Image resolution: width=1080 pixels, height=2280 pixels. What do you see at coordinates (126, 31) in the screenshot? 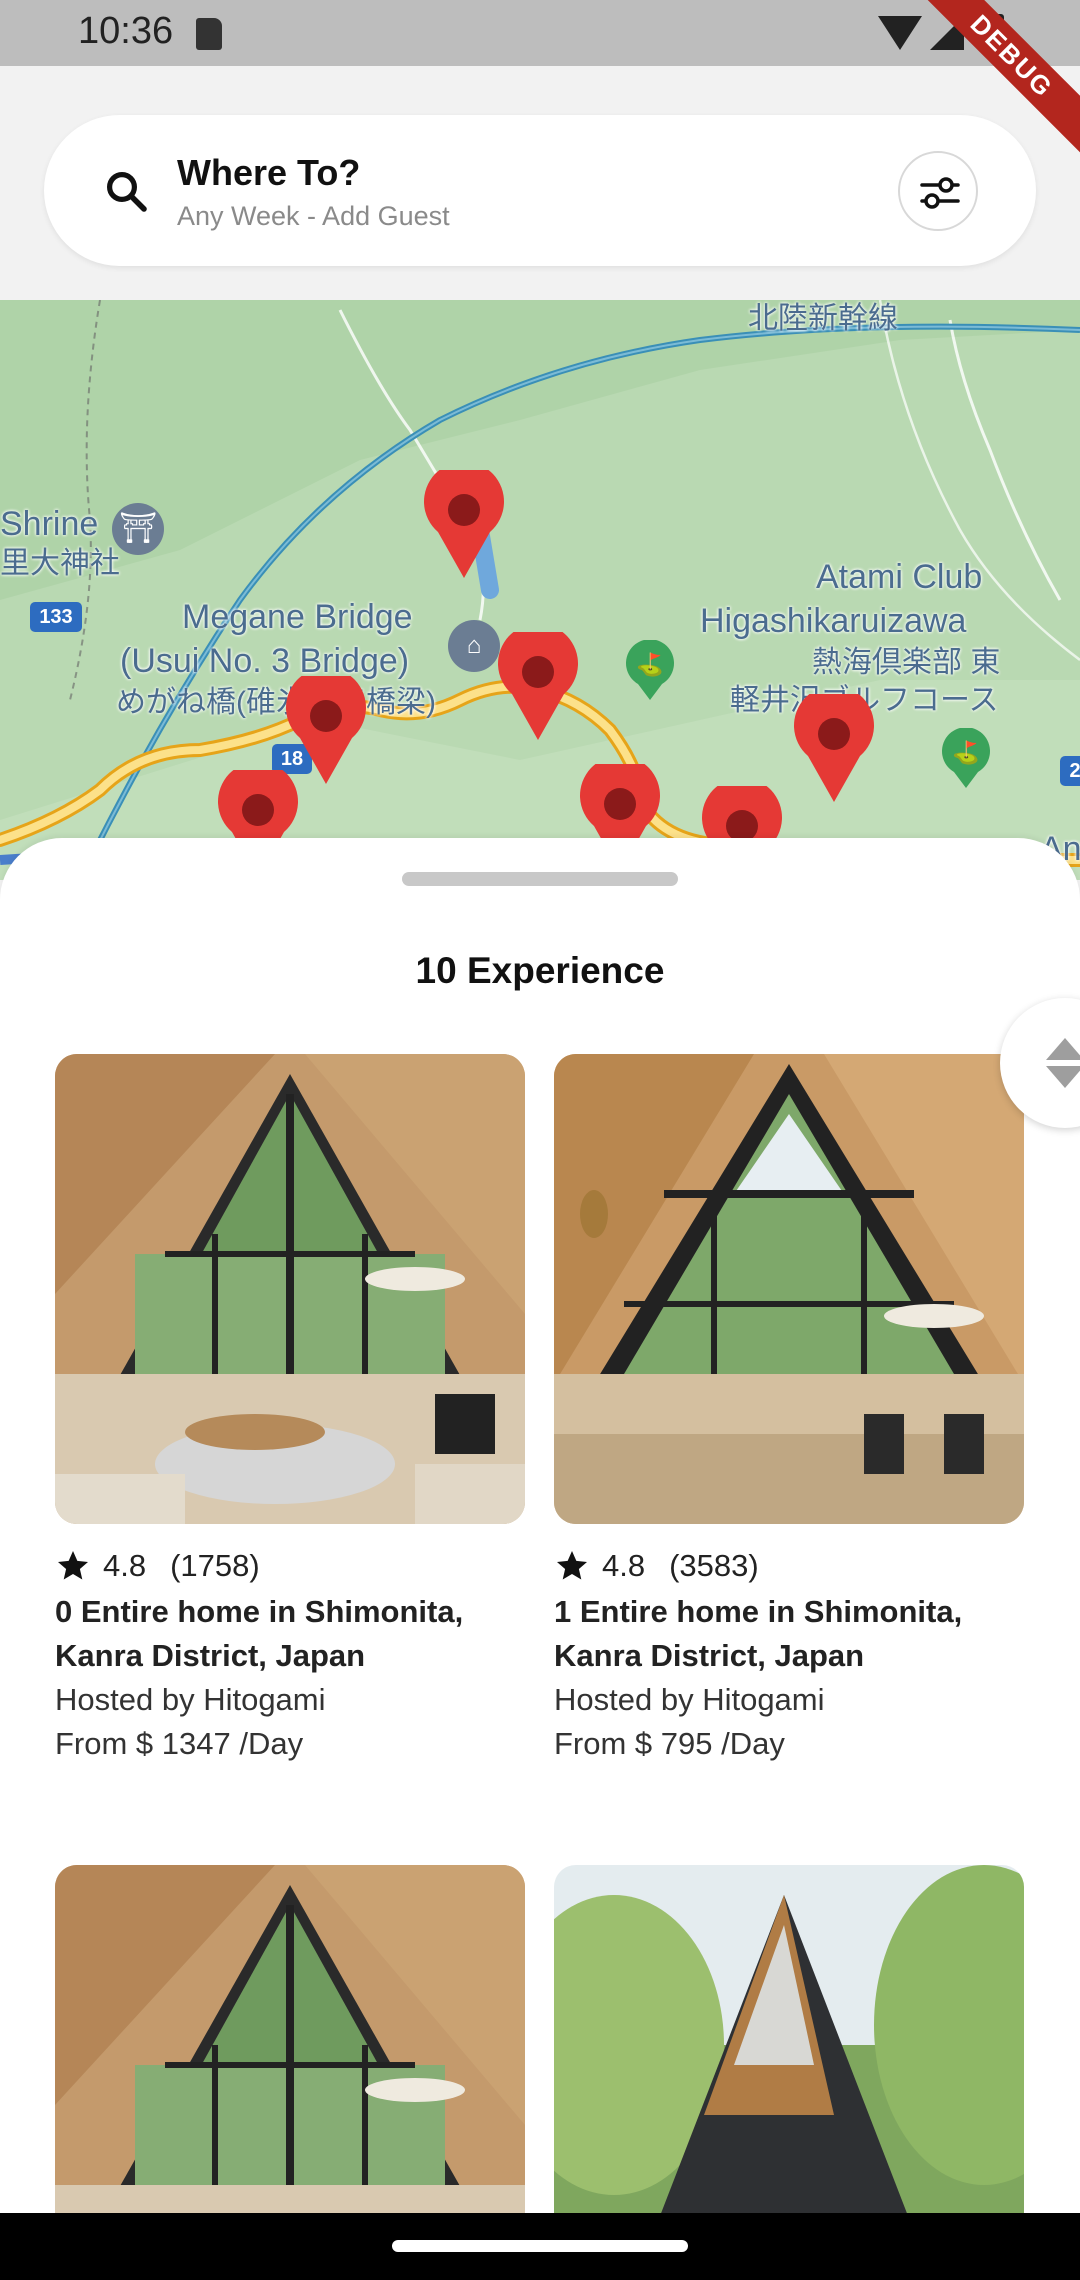
I see `status-time: 10:36` at bounding box center [126, 31].